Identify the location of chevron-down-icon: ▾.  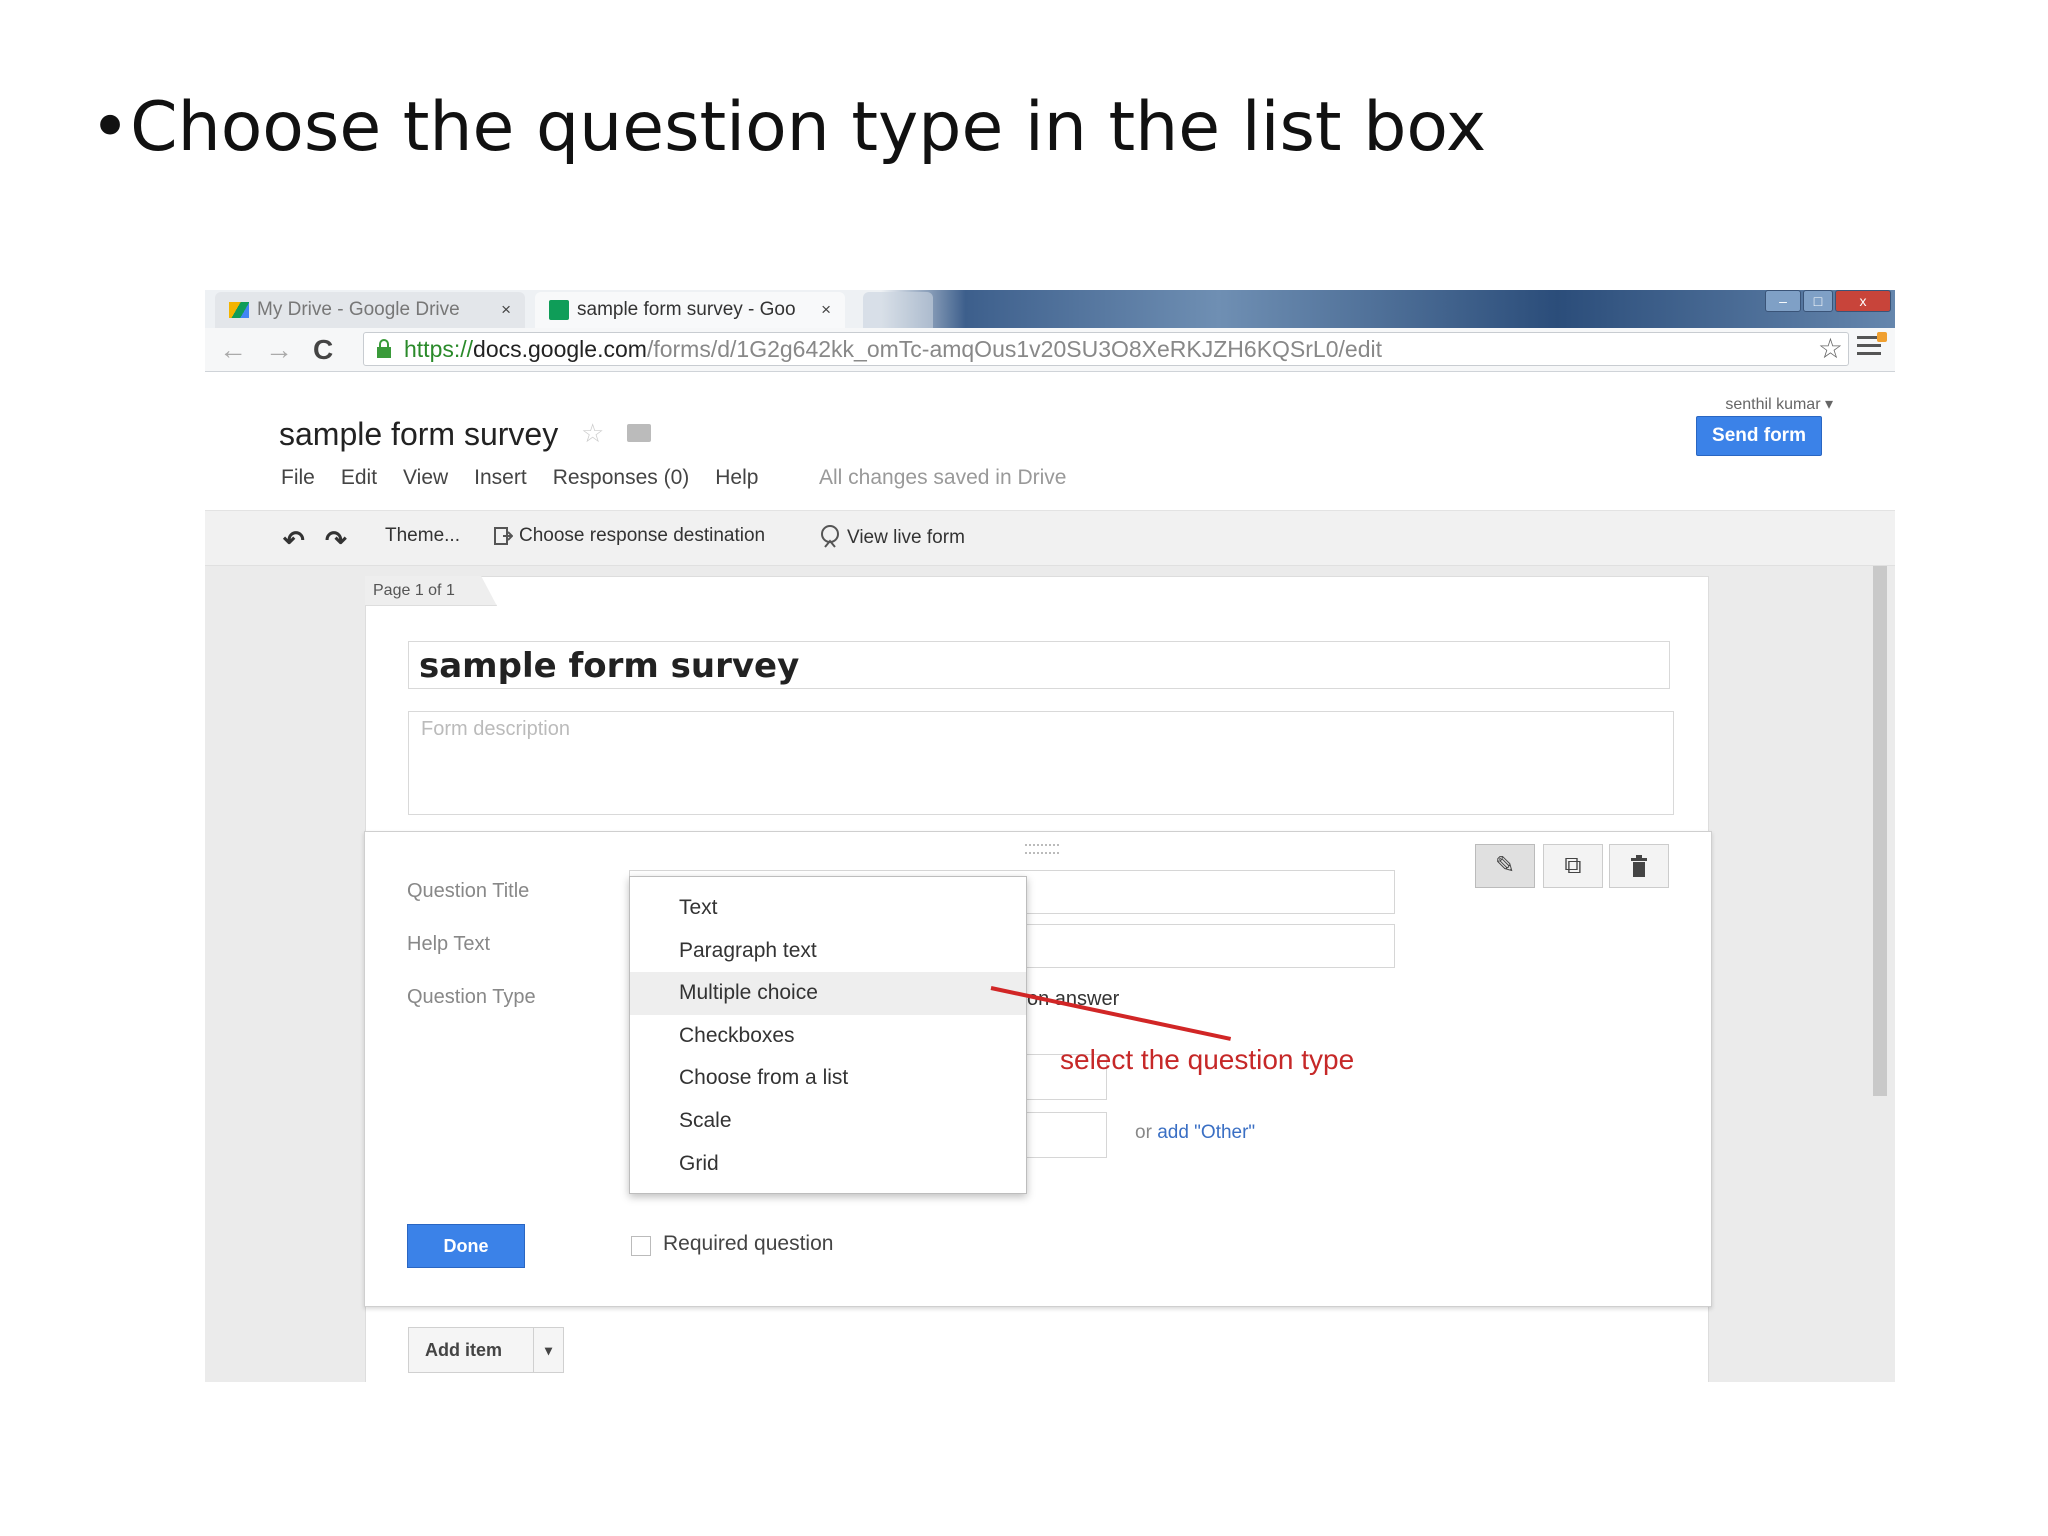
(548, 1350).